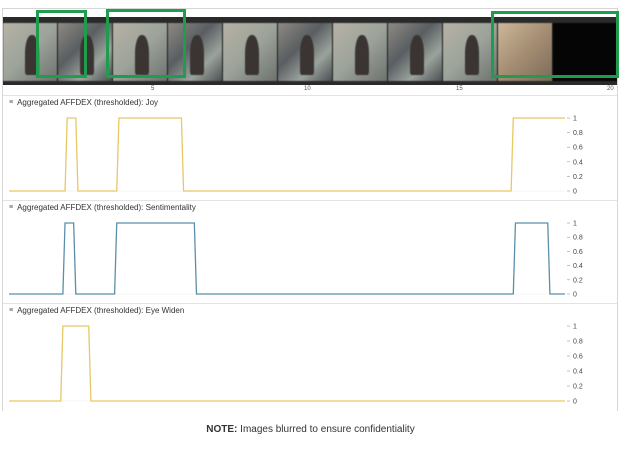  What do you see at coordinates (307, 89) in the screenshot?
I see `timeline-tick: 10` at bounding box center [307, 89].